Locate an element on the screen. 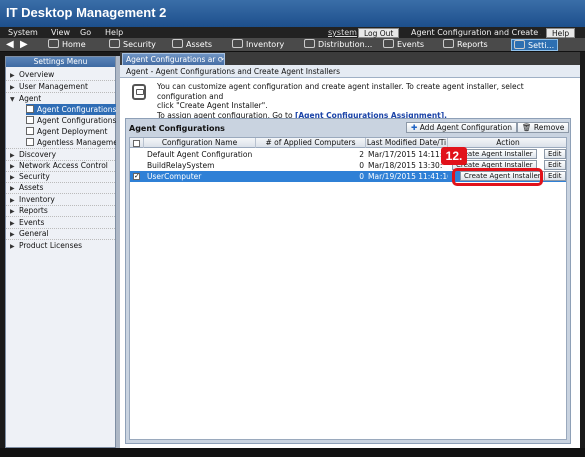 The width and height of the screenshot is (585, 457). menu-go: Go is located at coordinates (85, 32).